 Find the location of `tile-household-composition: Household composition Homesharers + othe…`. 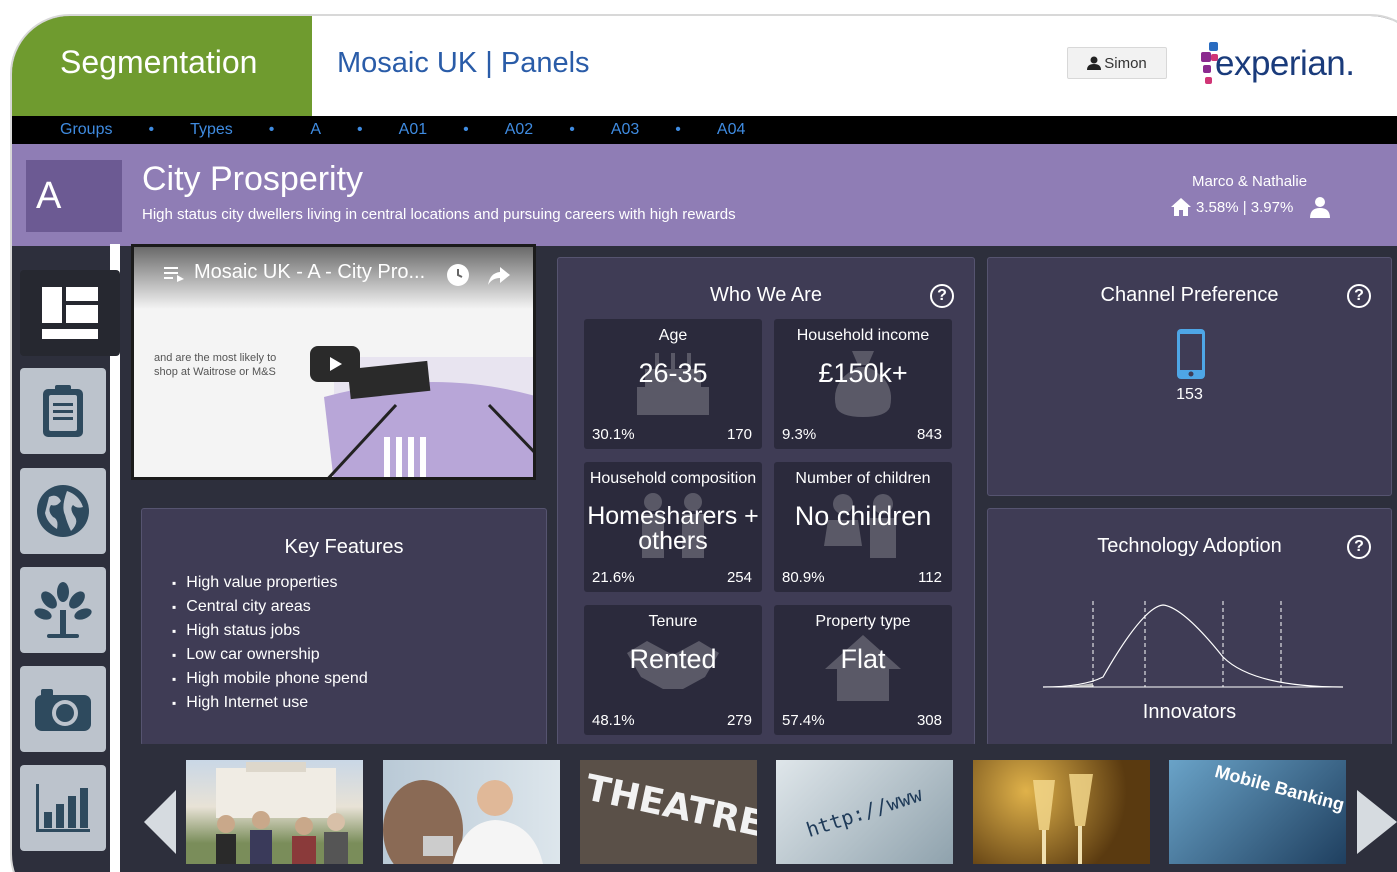

tile-household-composition: Household composition Homesharers + othe… is located at coordinates (673, 527).